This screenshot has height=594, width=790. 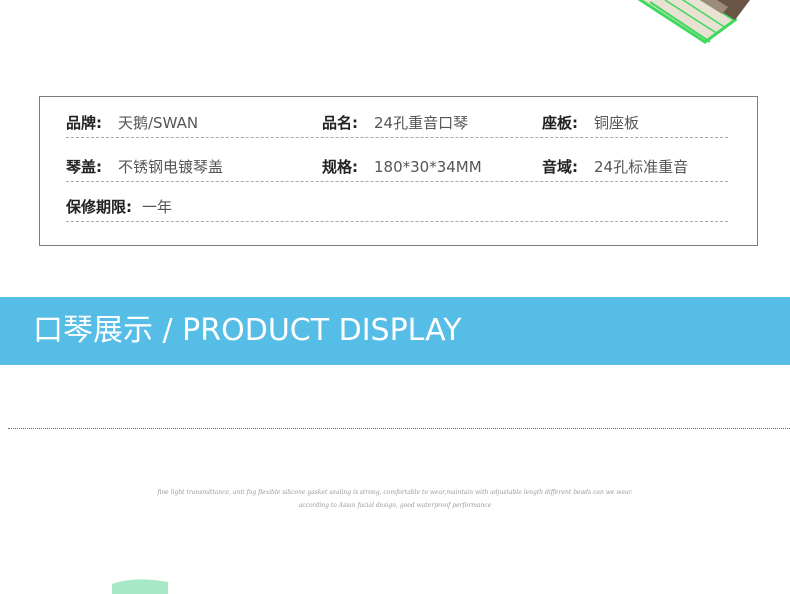 I want to click on spec-product-name: 品名: 24孔重音口琴, so click(x=395, y=123).